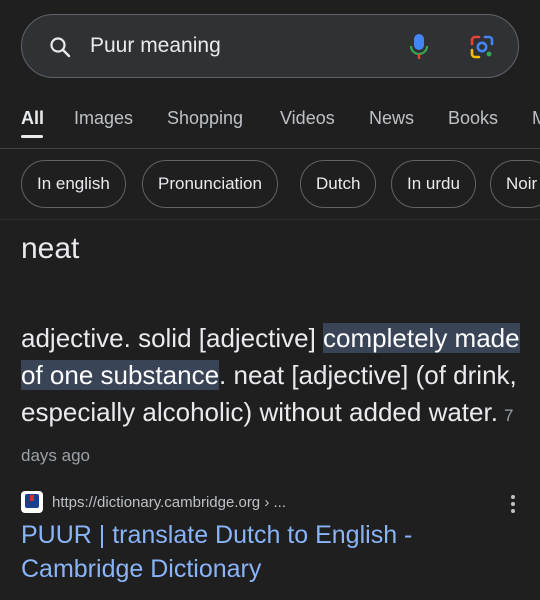 This screenshot has width=540, height=600. Describe the element at coordinates (473, 118) in the screenshot. I see `tab-books: Books` at that location.